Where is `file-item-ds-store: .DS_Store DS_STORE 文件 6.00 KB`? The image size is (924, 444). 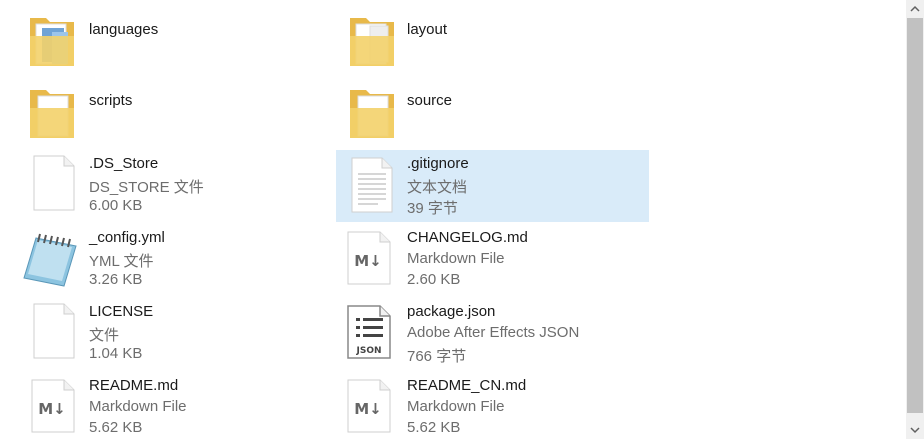 file-item-ds-store: .DS_Store DS_STORE 文件 6.00 KB is located at coordinates (168, 184).